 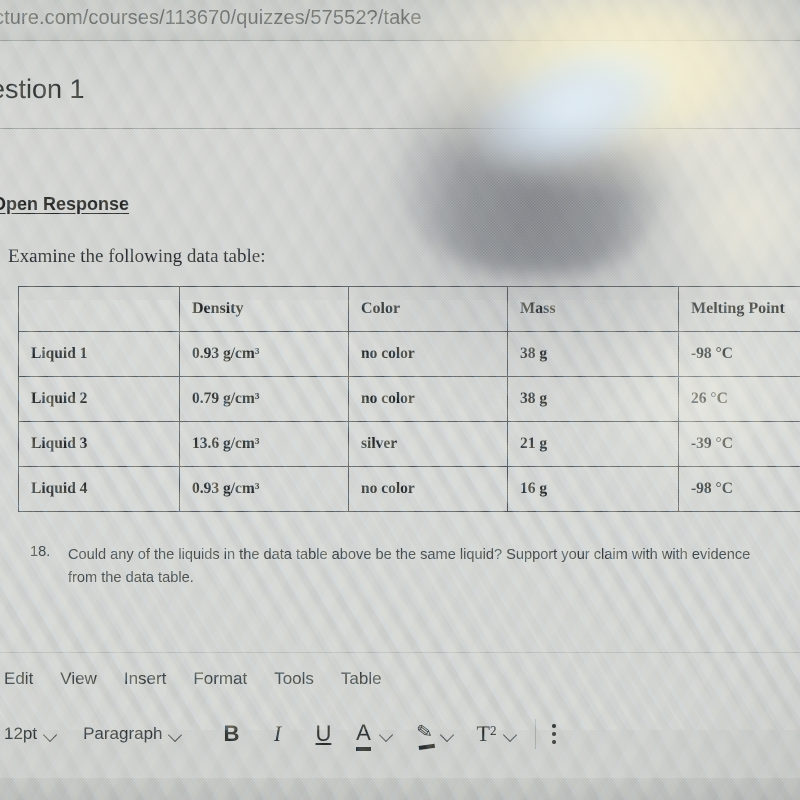 What do you see at coordinates (99, 399) in the screenshot?
I see `table-cell: Liquid 2` at bounding box center [99, 399].